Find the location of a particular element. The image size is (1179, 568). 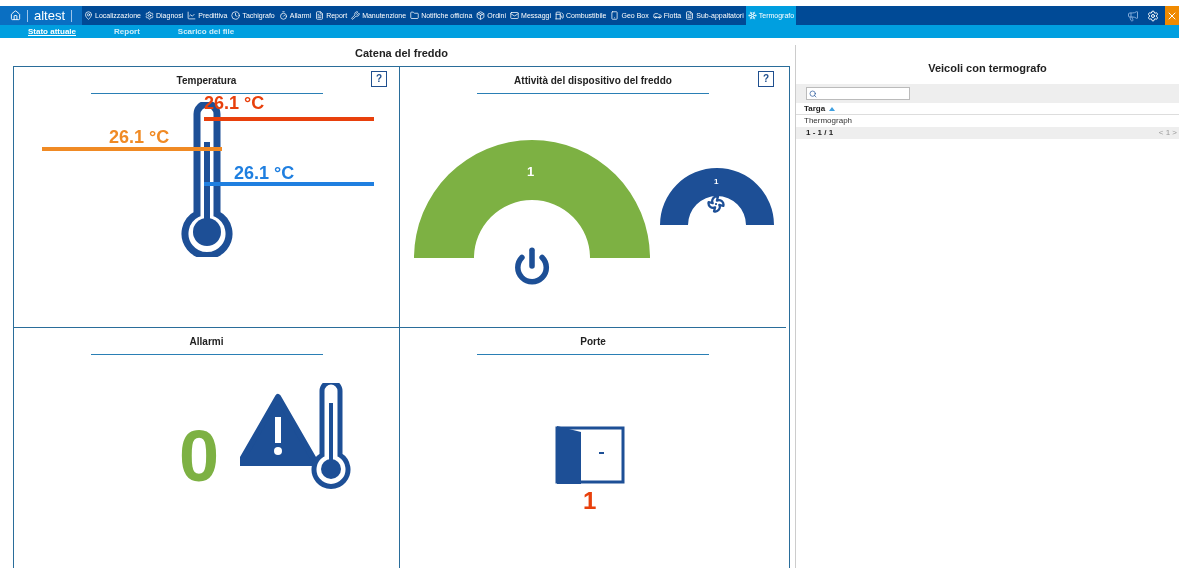

door-icon is located at coordinates (591, 455).